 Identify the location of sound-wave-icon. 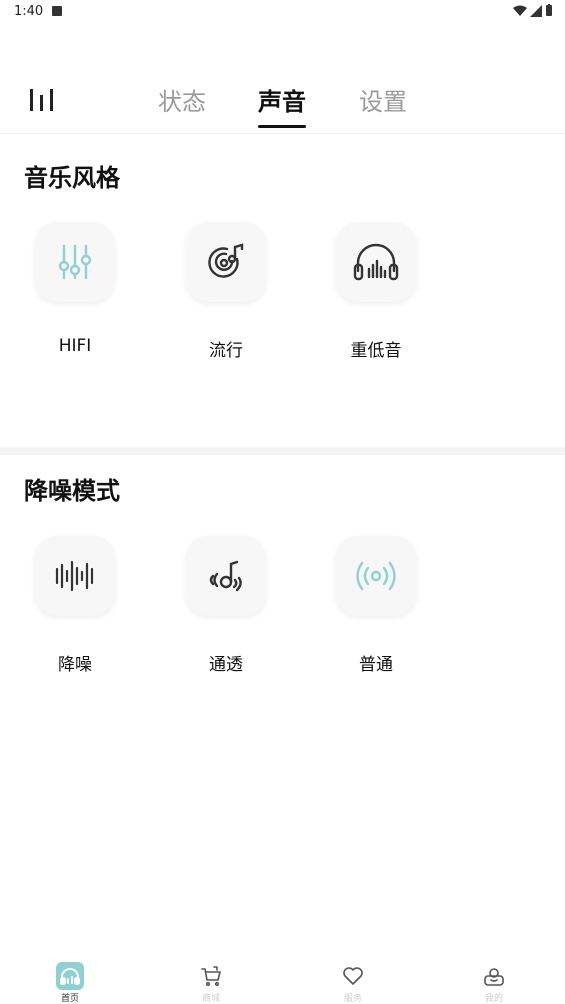
(74, 576).